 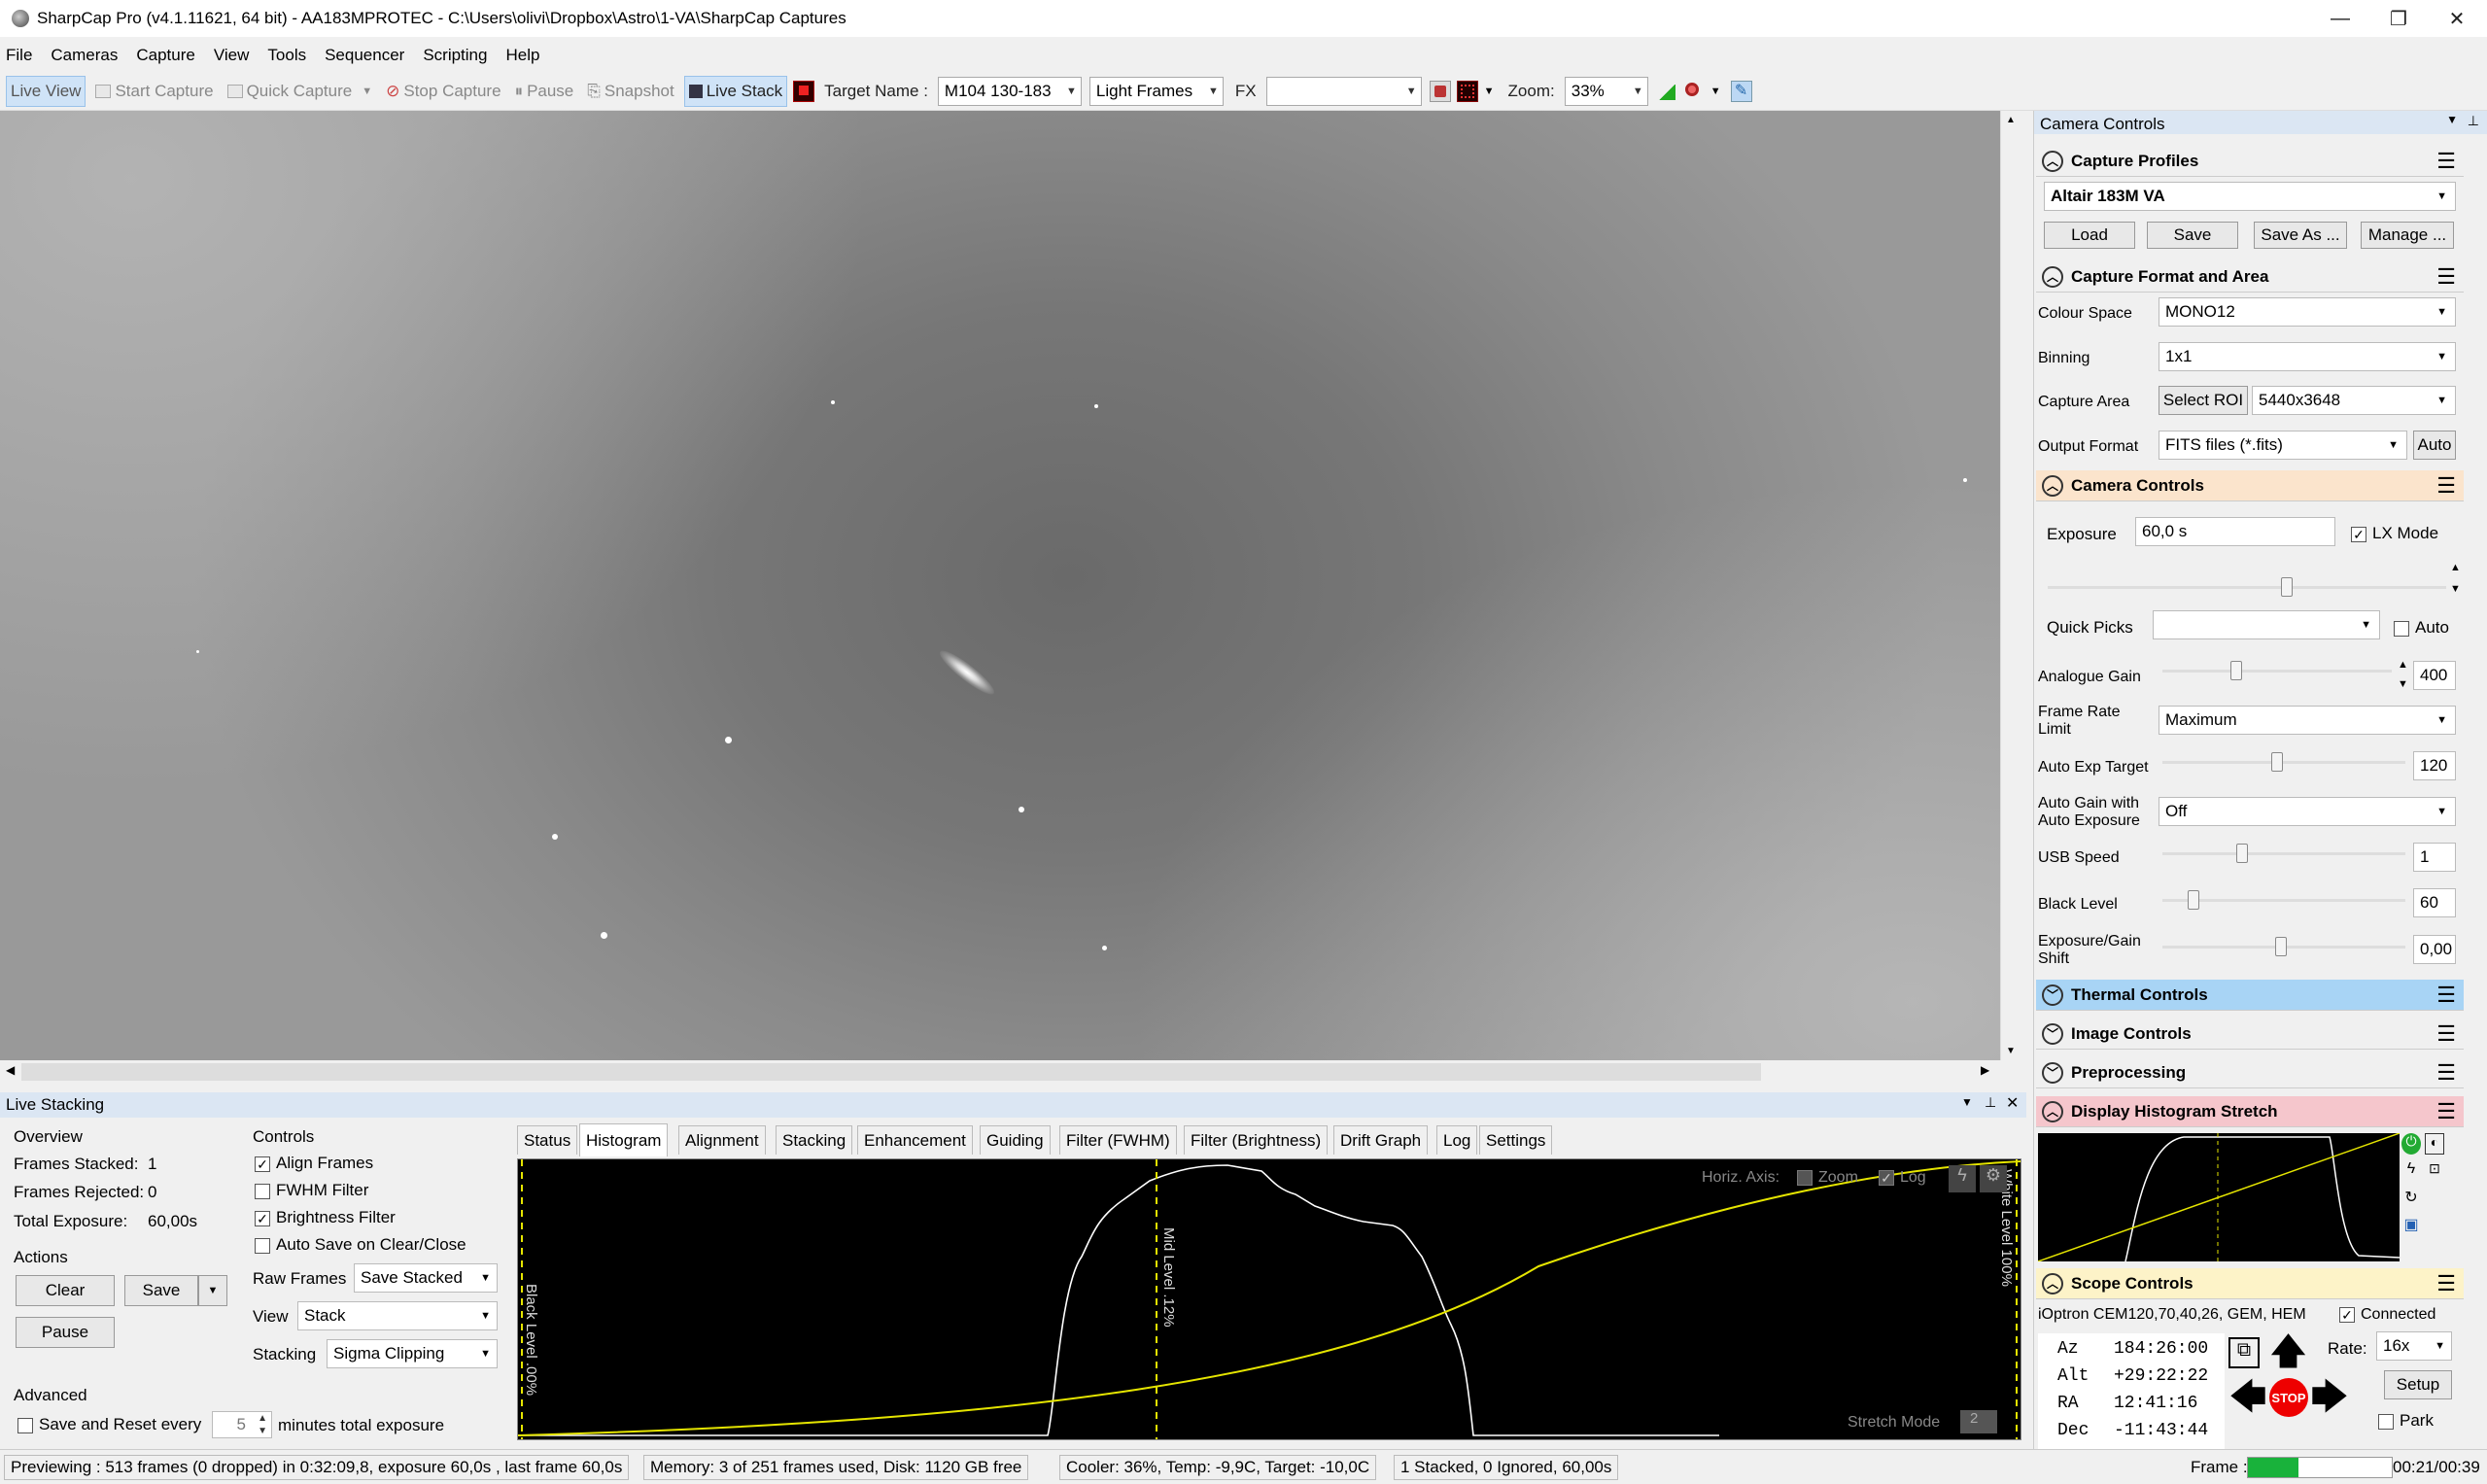 I want to click on target-icon, so click(x=804, y=91).